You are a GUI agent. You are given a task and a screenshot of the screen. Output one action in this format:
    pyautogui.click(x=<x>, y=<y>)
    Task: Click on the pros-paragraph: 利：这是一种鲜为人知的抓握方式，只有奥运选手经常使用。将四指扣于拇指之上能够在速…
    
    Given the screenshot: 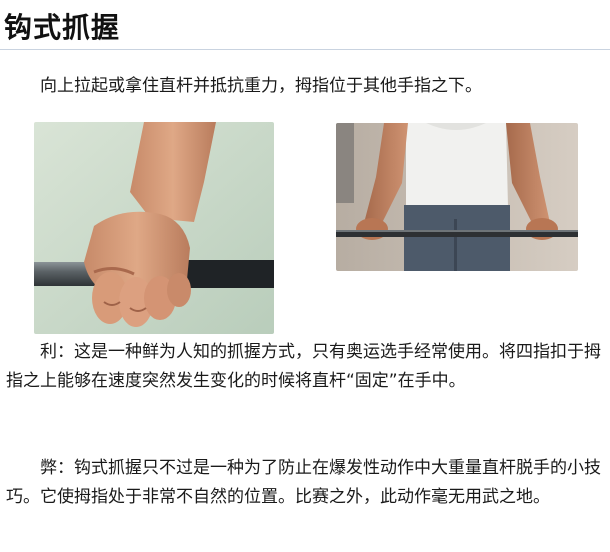 What is the action you would take?
    pyautogui.click(x=303, y=366)
    